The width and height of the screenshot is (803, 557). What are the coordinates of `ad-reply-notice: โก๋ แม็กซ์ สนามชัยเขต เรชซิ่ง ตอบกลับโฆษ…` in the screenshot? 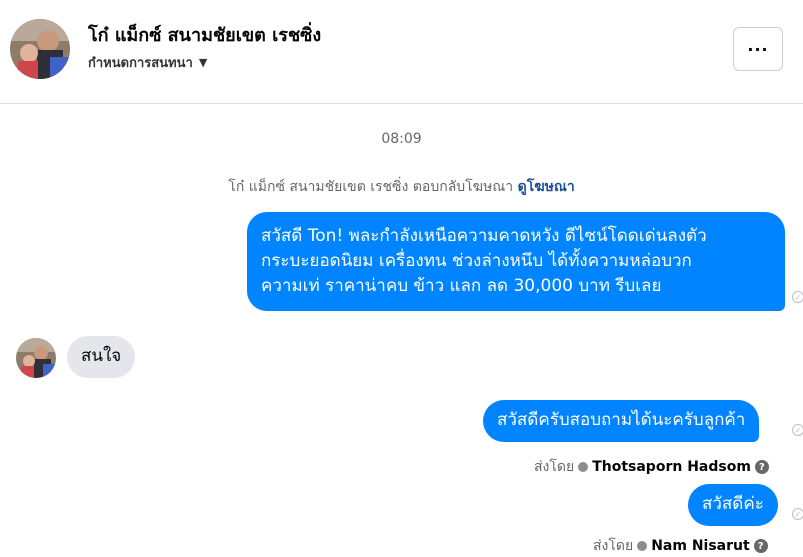 It's located at (401, 187).